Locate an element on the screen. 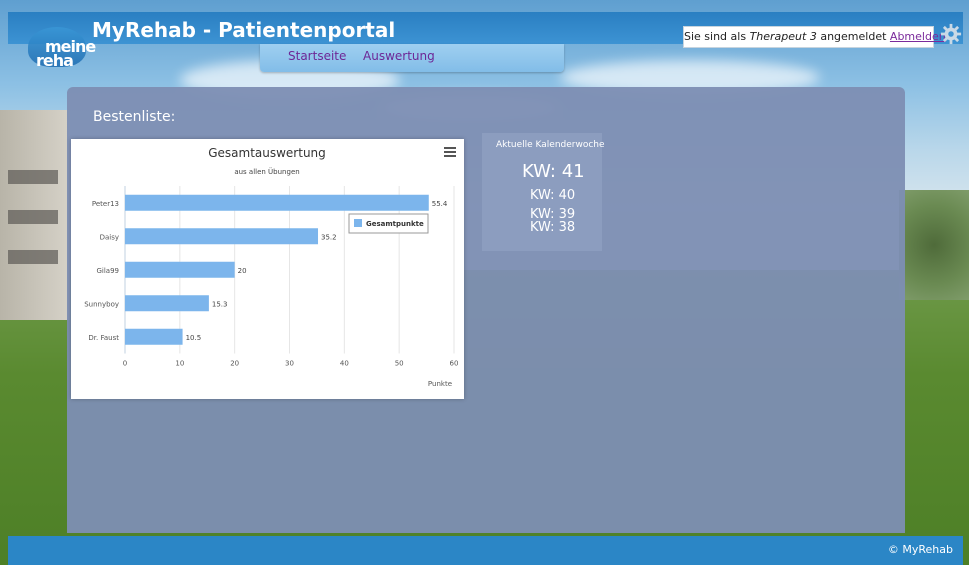 The height and width of the screenshot is (565, 969). app-title: MyRehab - Patientenportal is located at coordinates (244, 30).